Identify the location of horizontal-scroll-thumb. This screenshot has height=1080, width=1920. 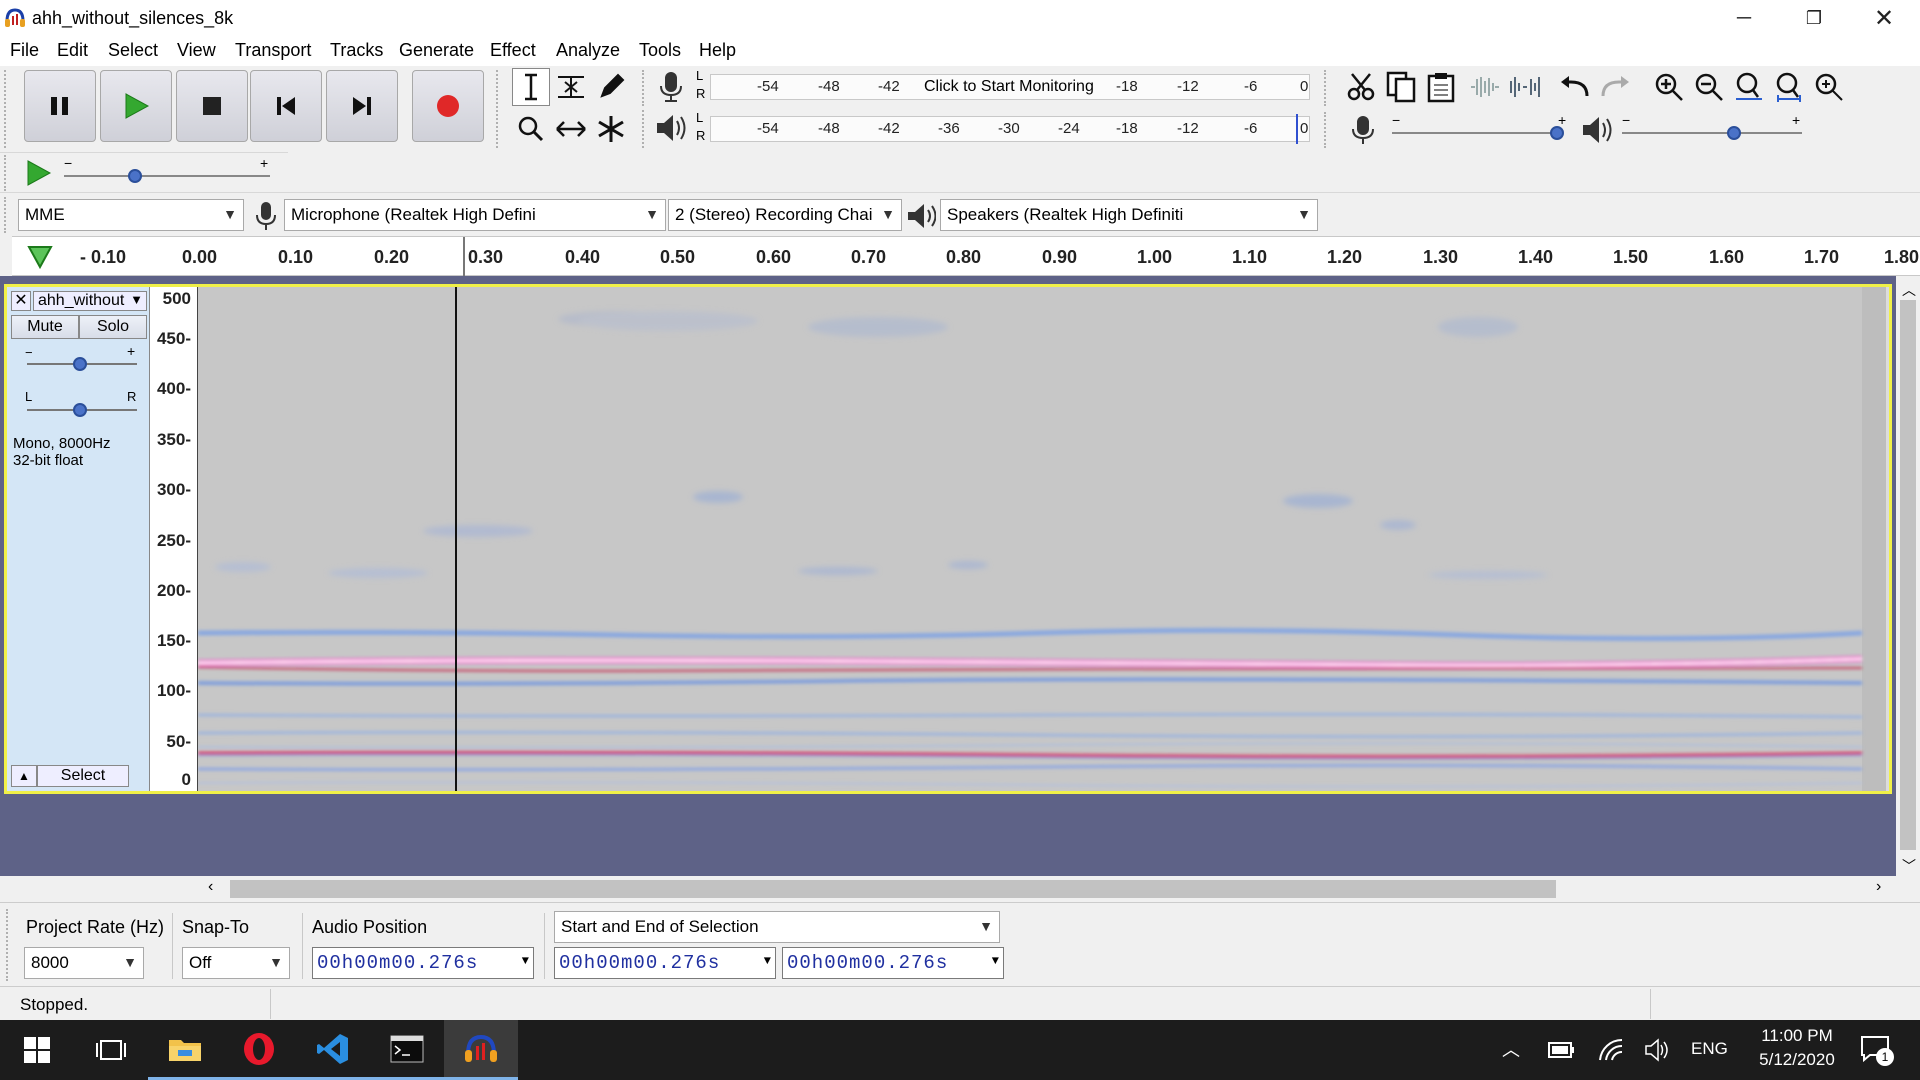
(893, 889).